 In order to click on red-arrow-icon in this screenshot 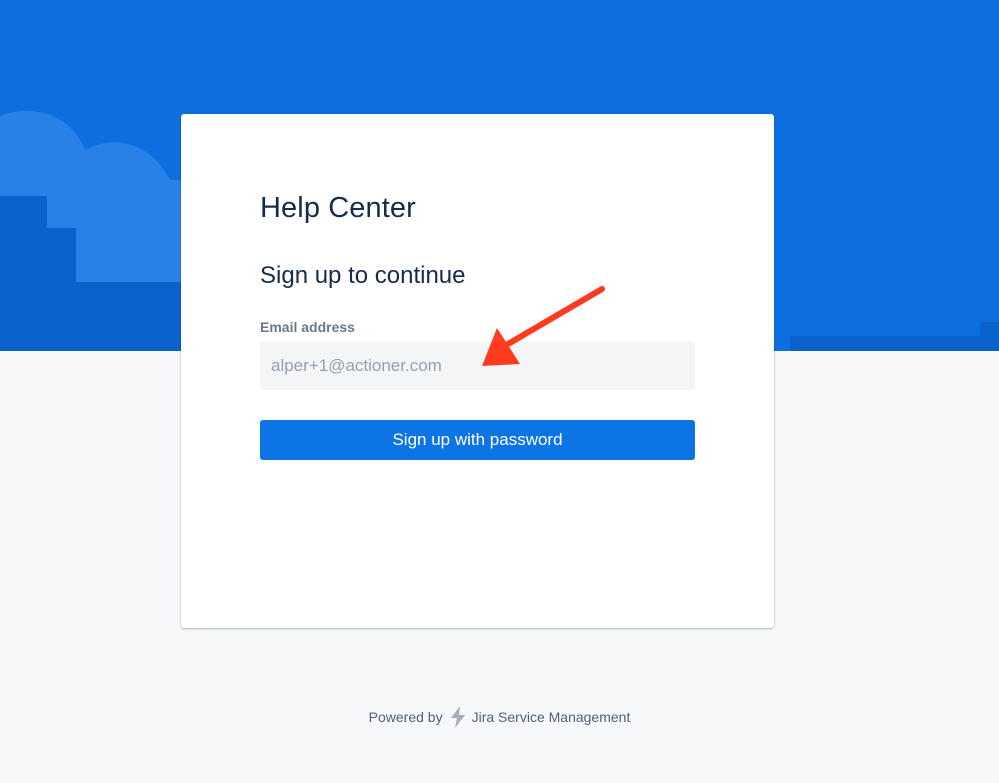, I will do `click(543, 326)`.